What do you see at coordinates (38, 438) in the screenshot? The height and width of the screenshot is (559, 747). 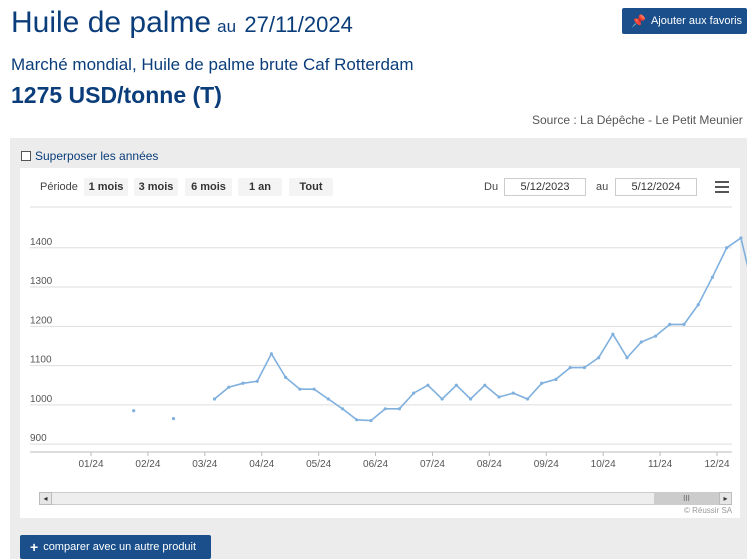 I see `y-tick-label: 900` at bounding box center [38, 438].